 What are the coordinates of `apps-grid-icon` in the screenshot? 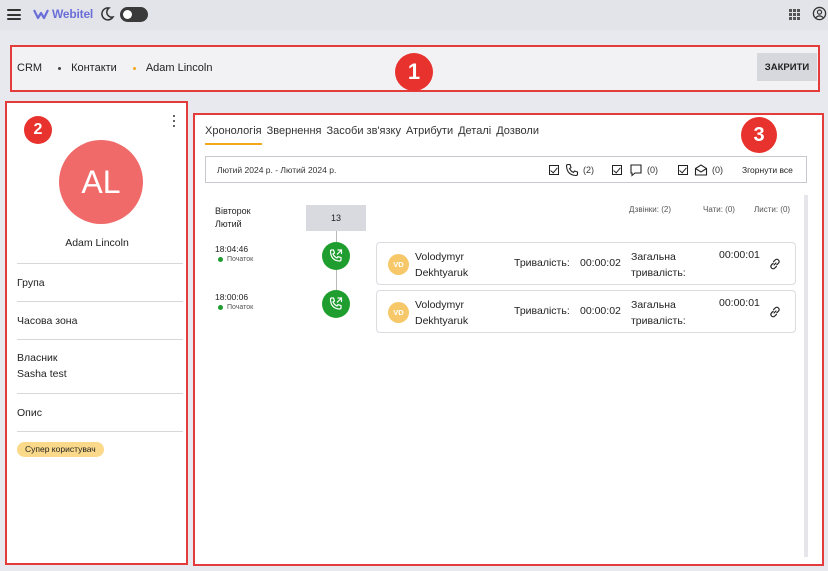 It's located at (794, 14).